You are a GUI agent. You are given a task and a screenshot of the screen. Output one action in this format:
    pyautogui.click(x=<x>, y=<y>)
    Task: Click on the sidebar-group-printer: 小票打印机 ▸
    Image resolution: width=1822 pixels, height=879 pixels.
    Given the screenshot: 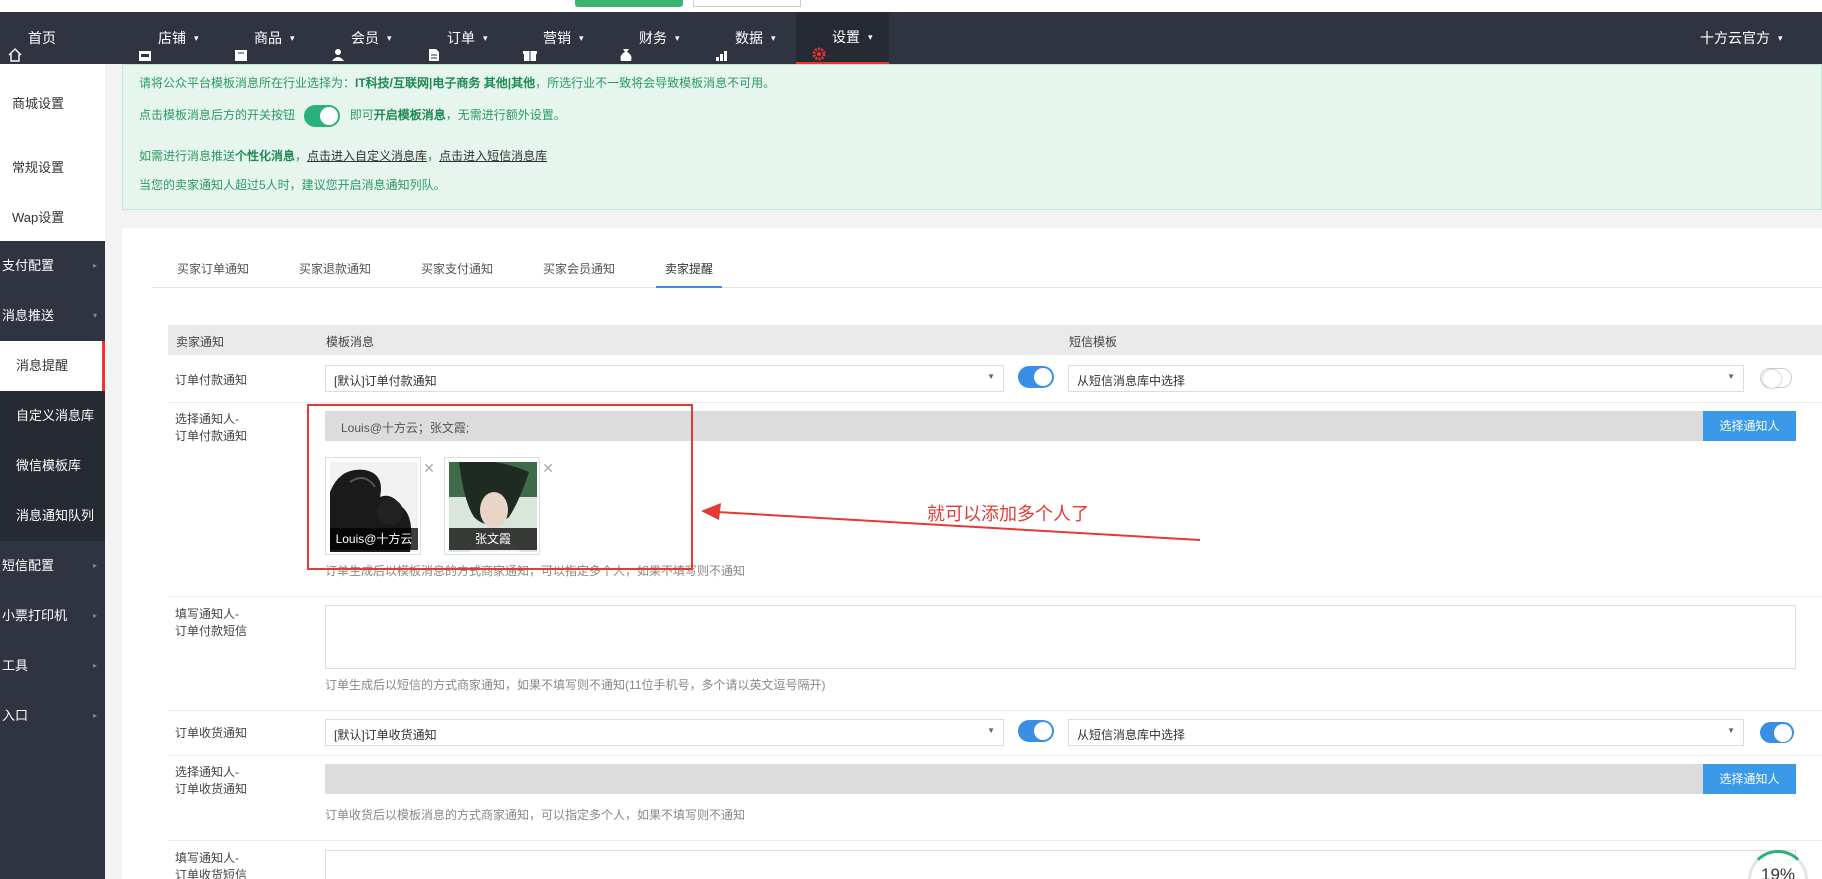 What is the action you would take?
    pyautogui.click(x=52, y=616)
    